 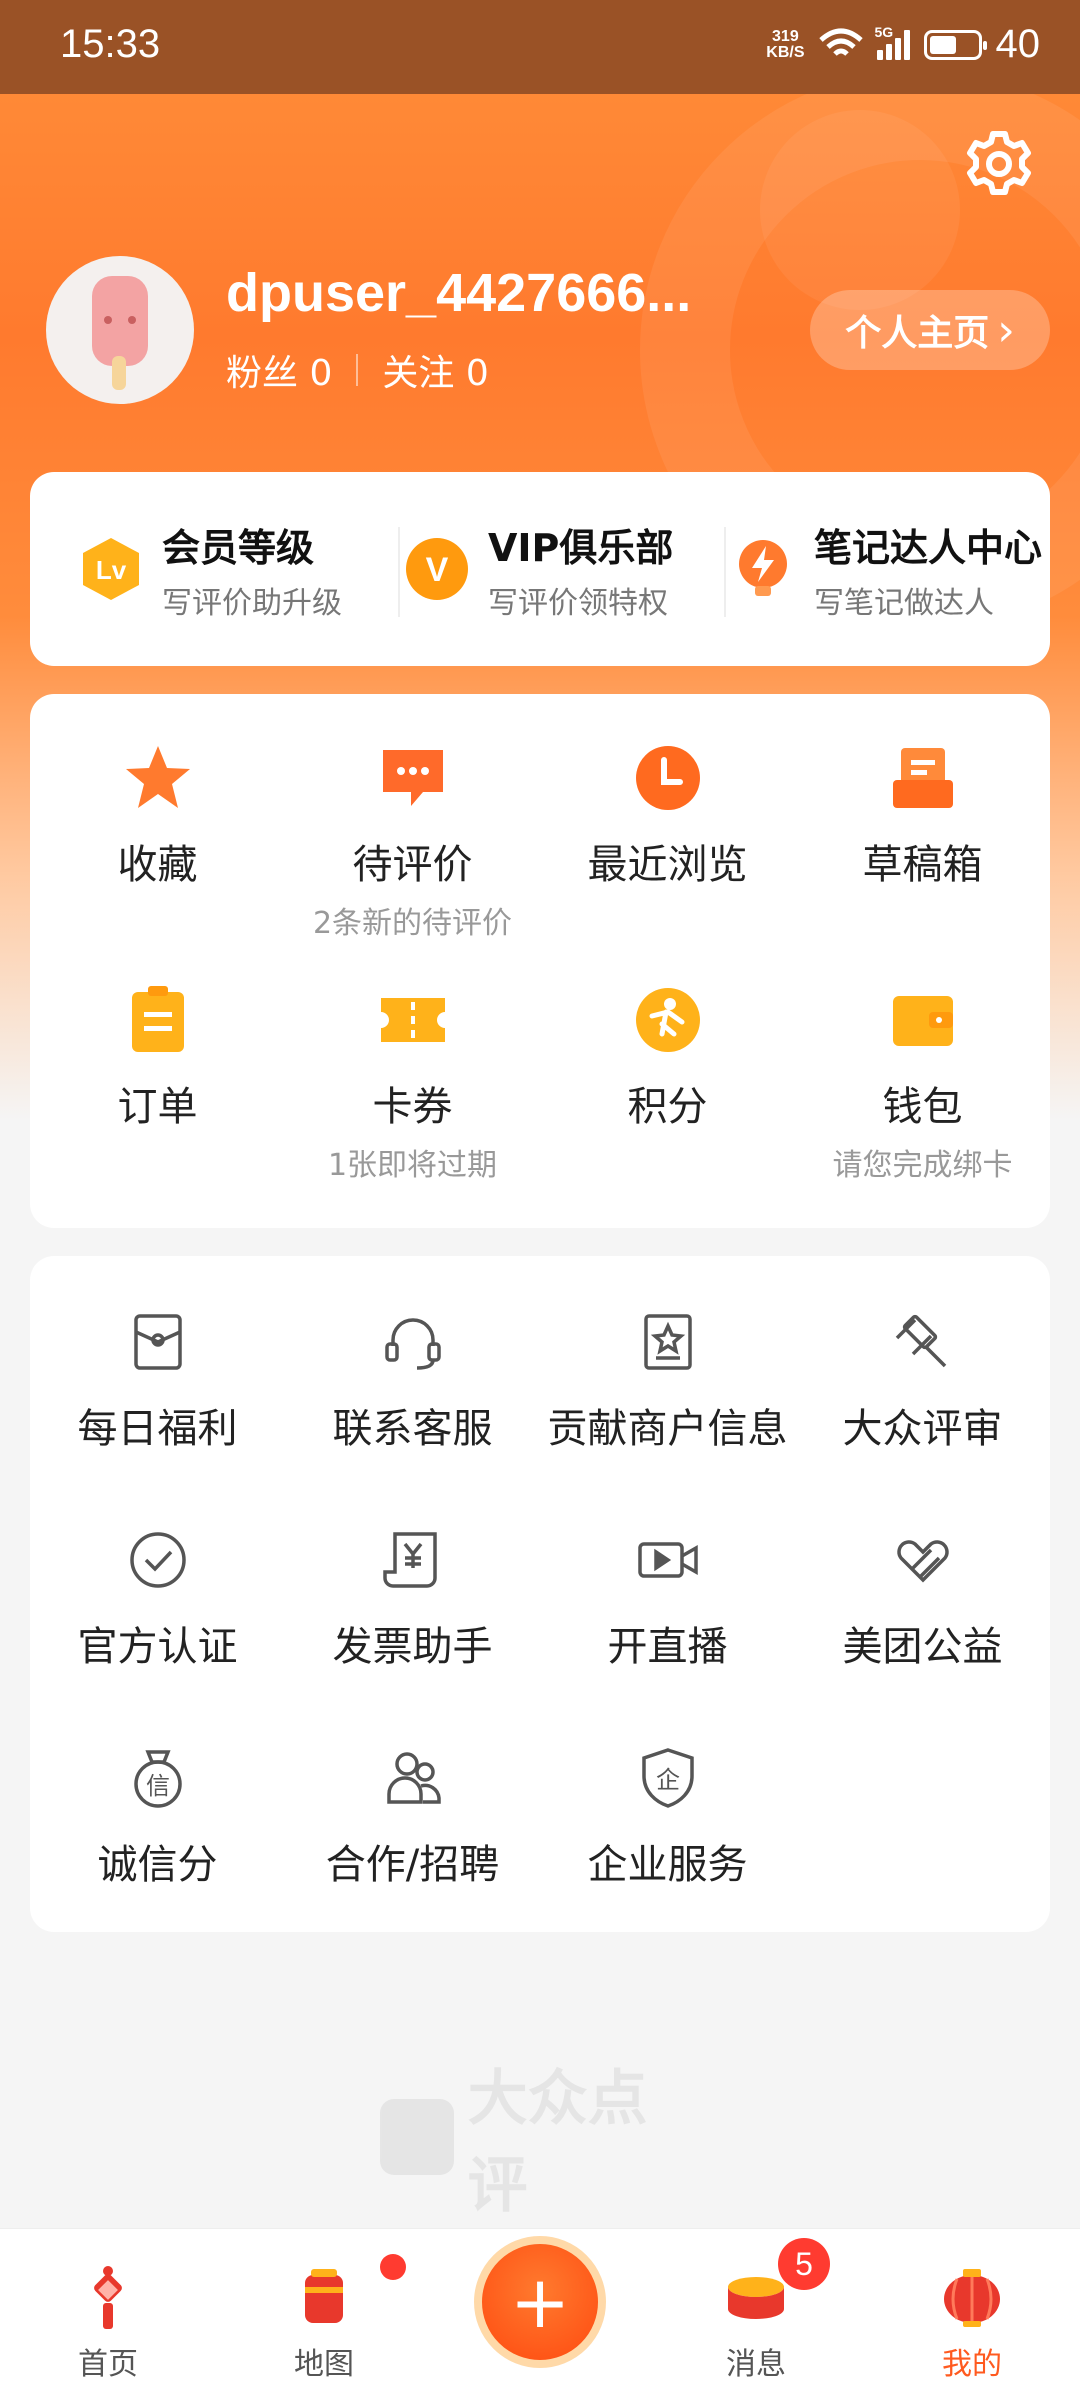 I want to click on tab-home: 首页, so click(x=108, y=2314).